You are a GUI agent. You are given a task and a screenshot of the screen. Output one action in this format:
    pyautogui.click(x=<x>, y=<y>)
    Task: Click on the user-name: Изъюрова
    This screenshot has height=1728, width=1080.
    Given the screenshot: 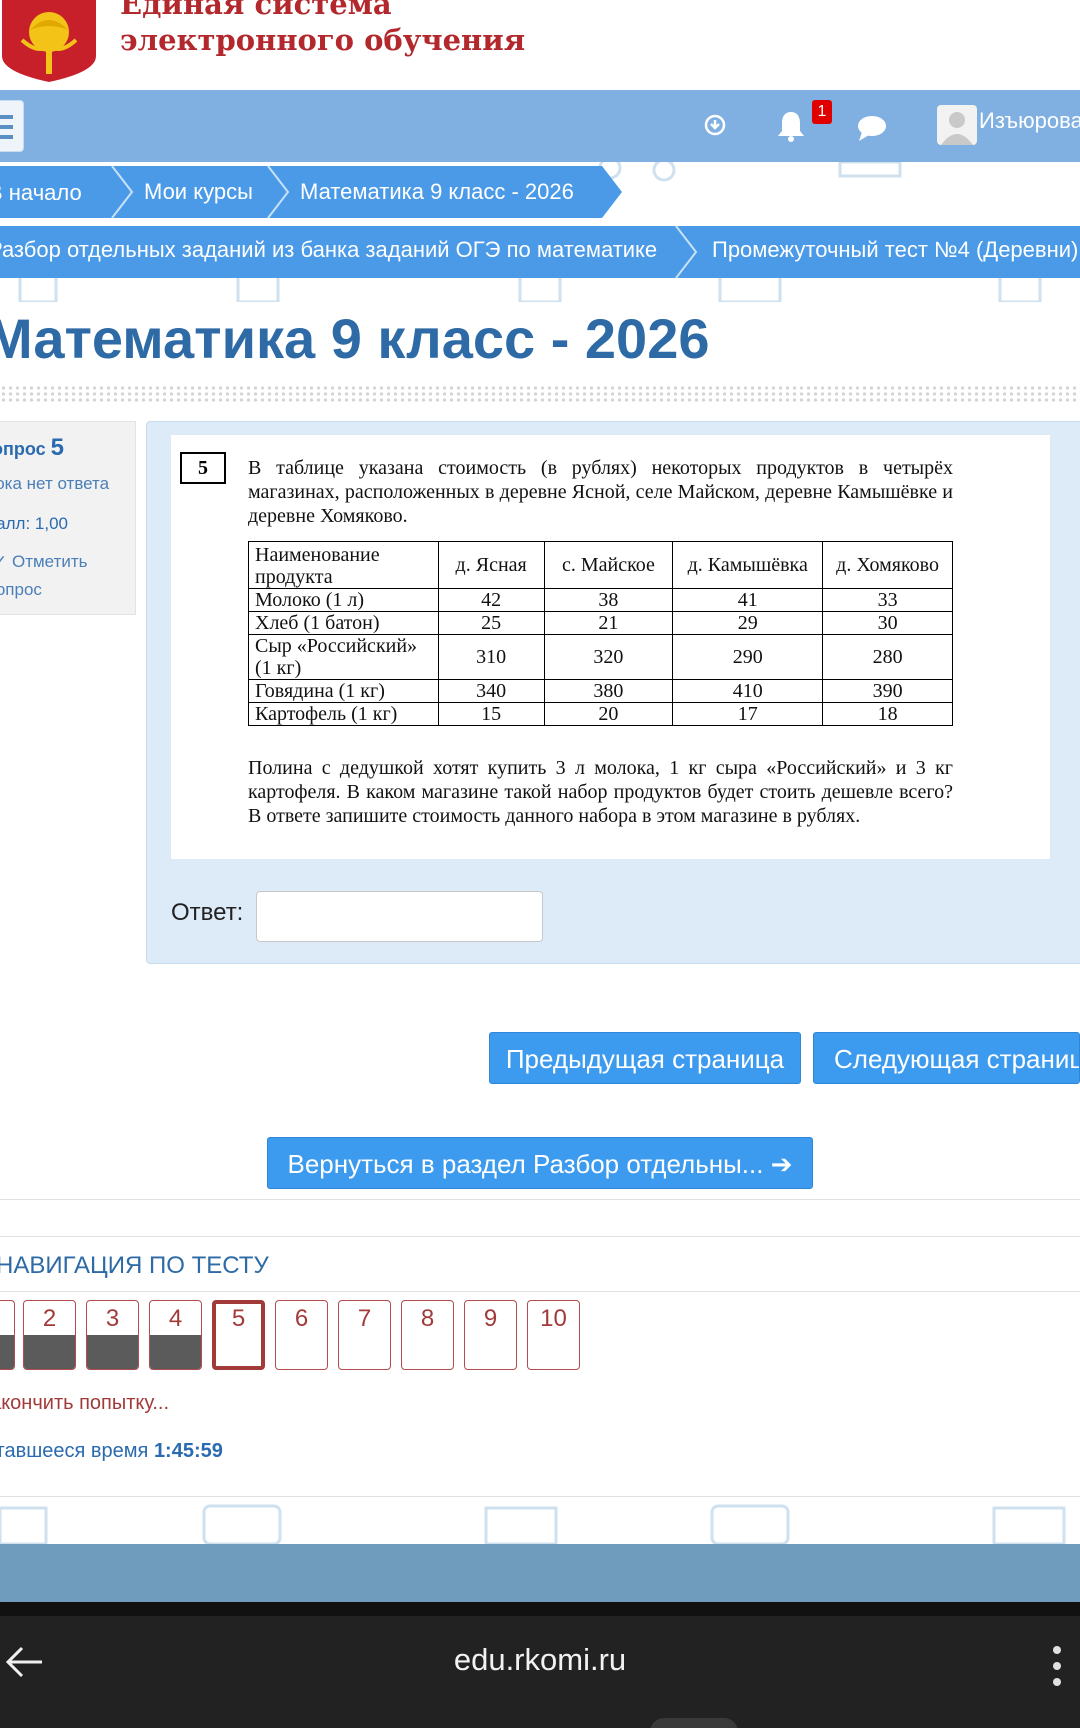 What is the action you would take?
    pyautogui.click(x=1029, y=121)
    